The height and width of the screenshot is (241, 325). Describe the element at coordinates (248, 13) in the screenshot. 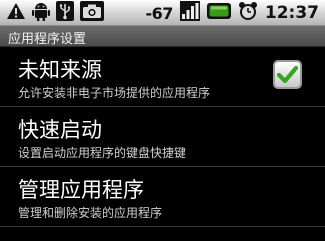

I see `alarm-clock-icon` at that location.